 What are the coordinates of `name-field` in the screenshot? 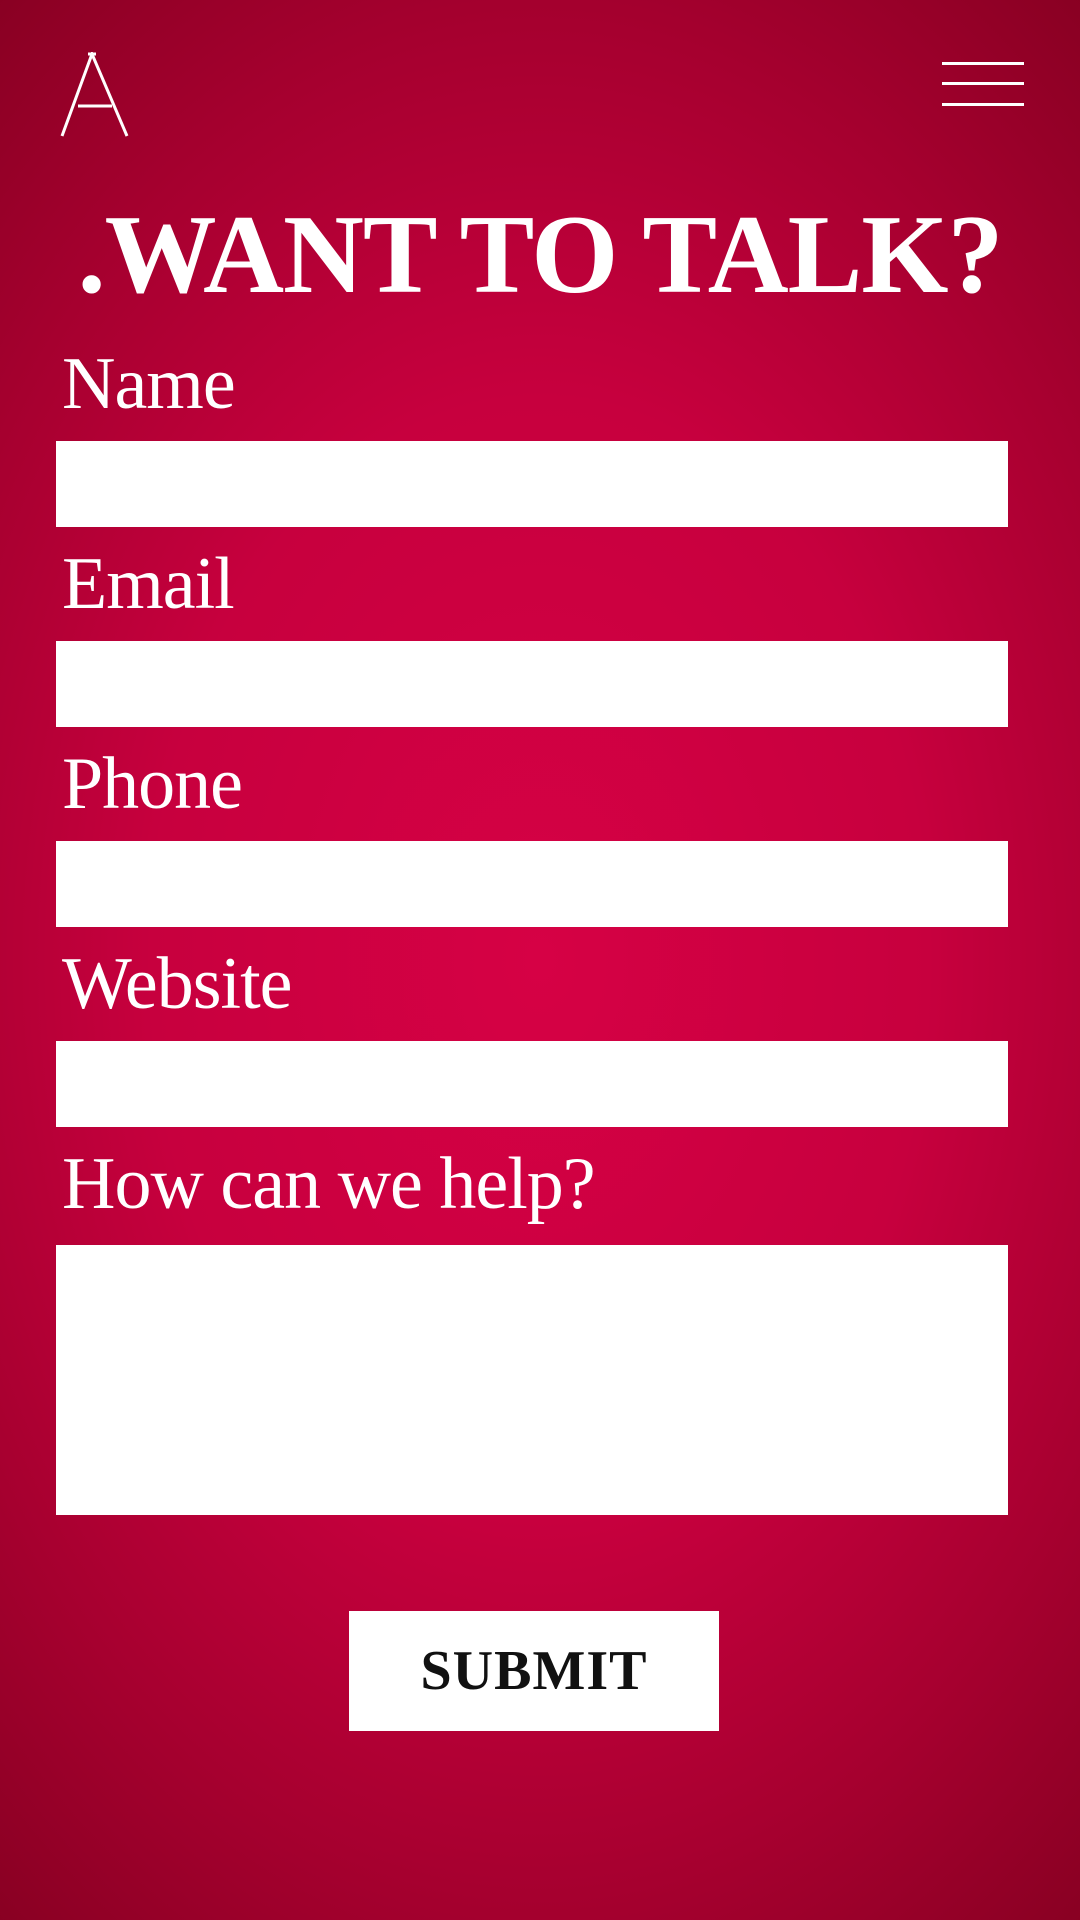 It's located at (532, 484).